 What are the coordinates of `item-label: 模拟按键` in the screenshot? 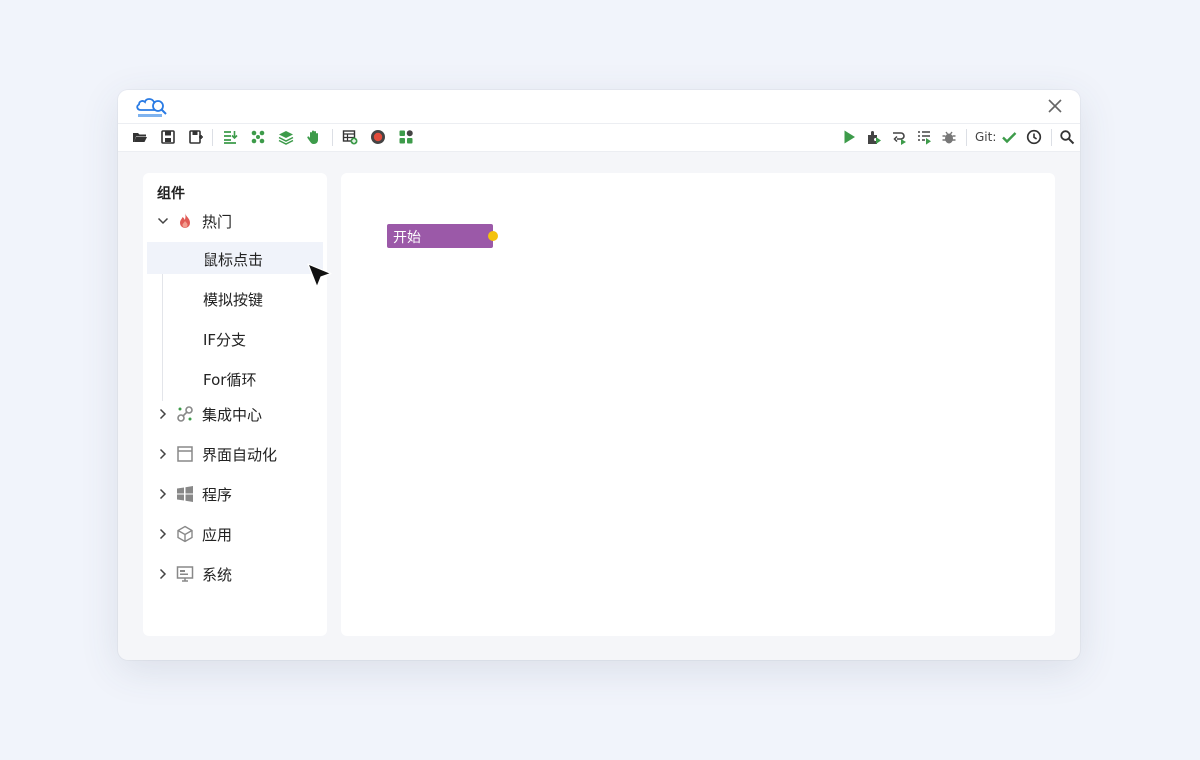 It's located at (233, 300).